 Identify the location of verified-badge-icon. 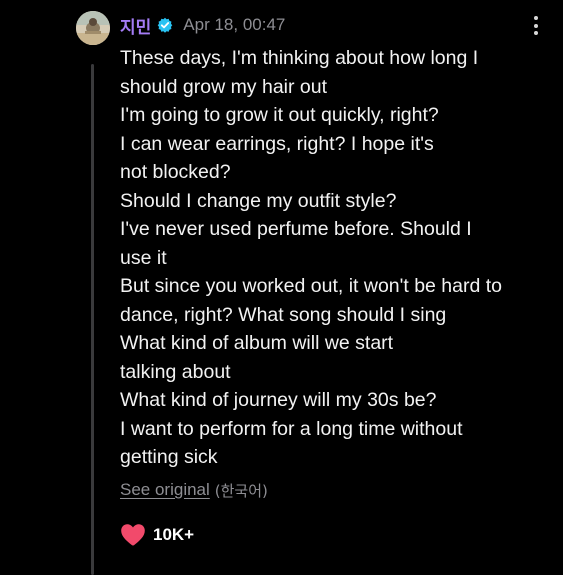
(165, 25).